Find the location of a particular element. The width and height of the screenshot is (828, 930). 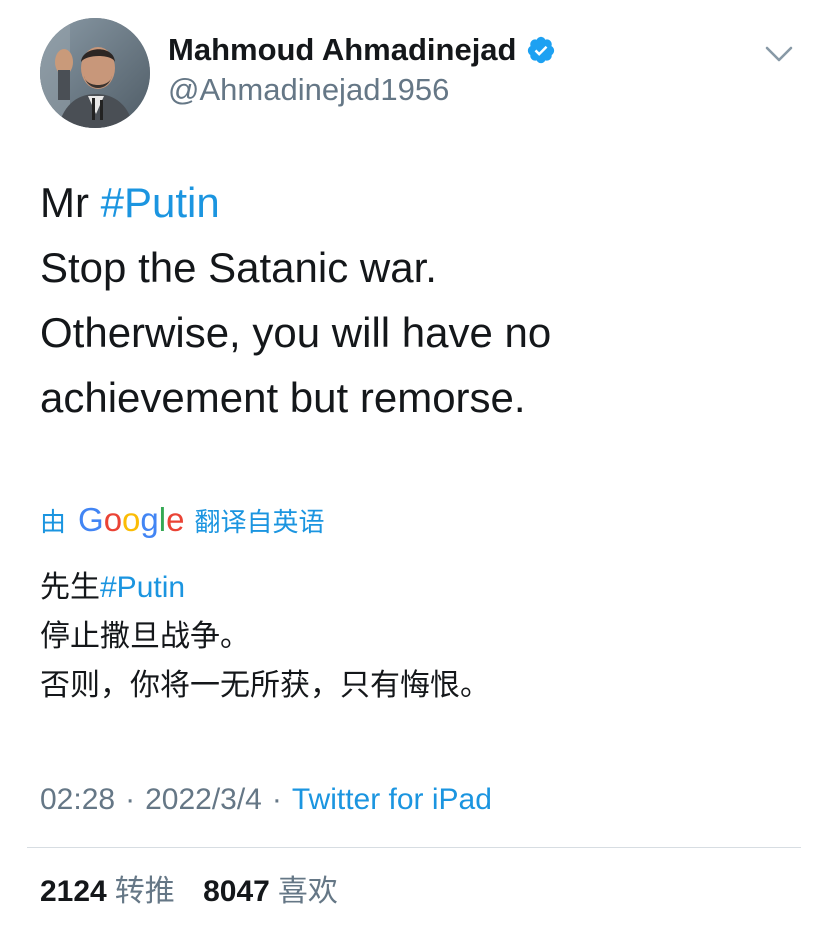

divider is located at coordinates (414, 847).